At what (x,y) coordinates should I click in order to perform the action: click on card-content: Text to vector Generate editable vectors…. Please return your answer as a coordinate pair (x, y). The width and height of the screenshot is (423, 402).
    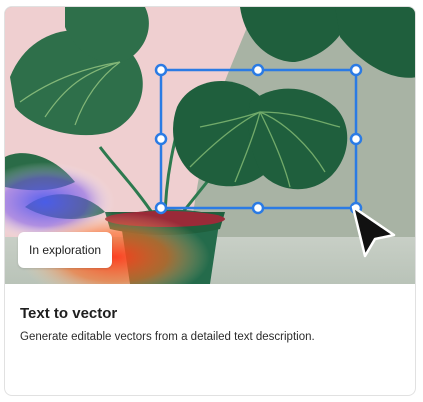
    Looking at the image, I should click on (211, 324).